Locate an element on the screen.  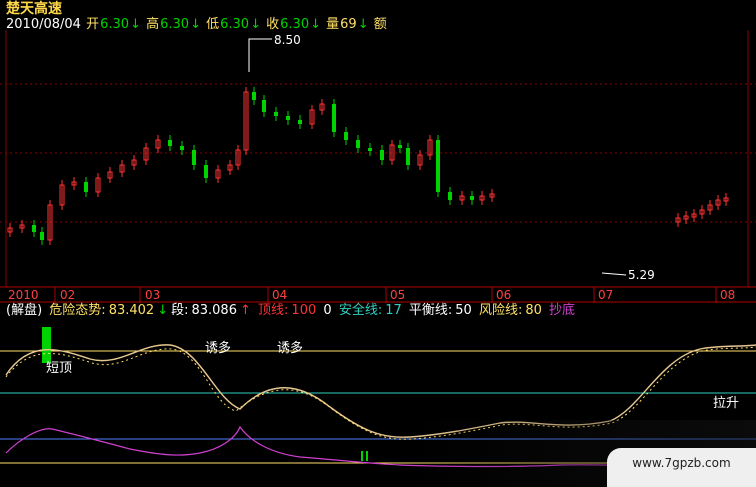
pull-up-annotation: 拉升 is located at coordinates (726, 403).